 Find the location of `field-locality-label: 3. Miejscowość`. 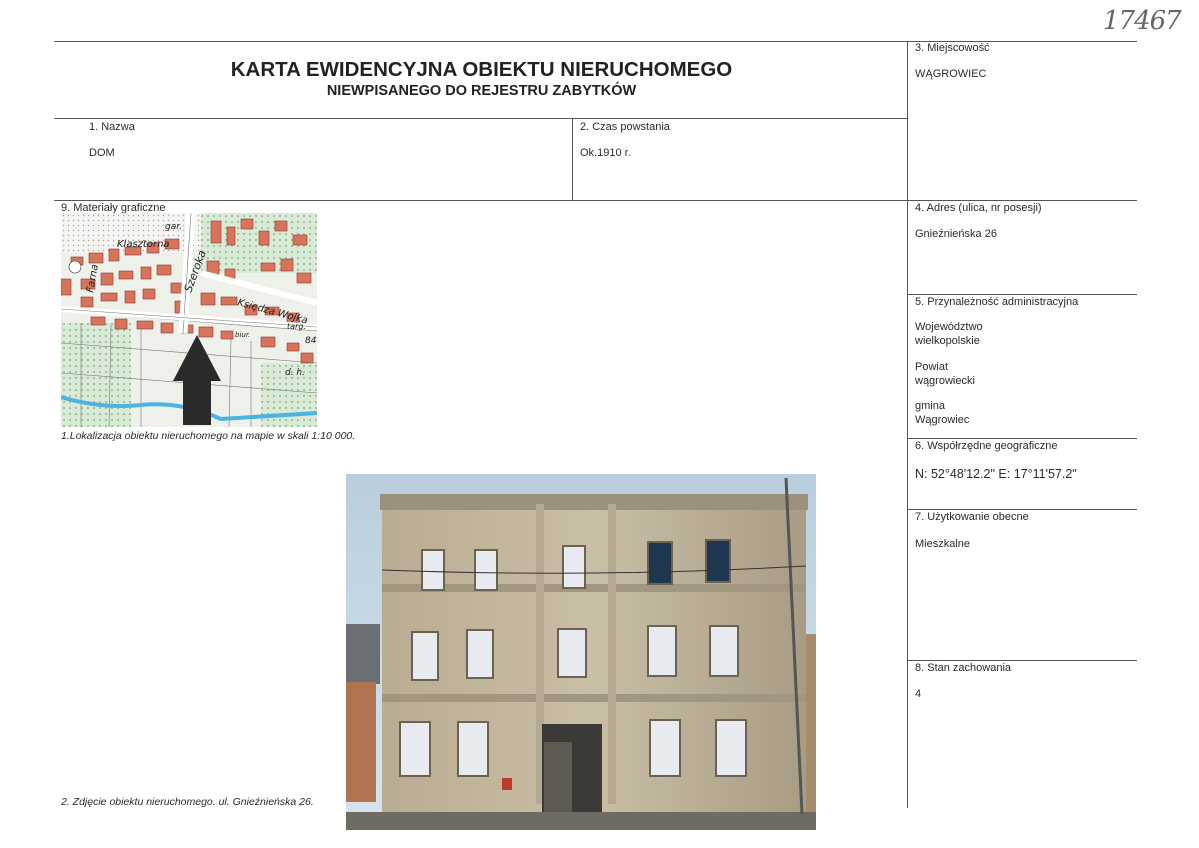

field-locality-label: 3. Miejscowość is located at coordinates (952, 48).